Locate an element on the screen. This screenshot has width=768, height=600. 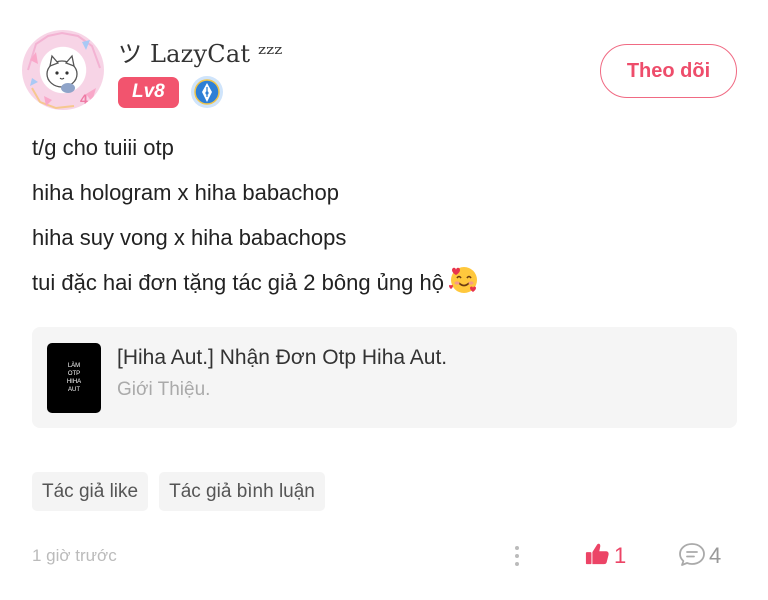
tag-list: Tác giả like Tác giả bình luận is located at coordinates (178, 491).